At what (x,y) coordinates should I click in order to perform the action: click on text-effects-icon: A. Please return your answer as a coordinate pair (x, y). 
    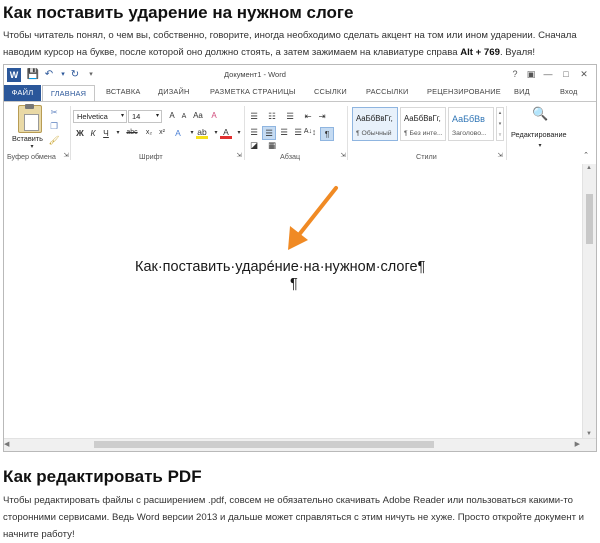
    Looking at the image, I should click on (178, 133).